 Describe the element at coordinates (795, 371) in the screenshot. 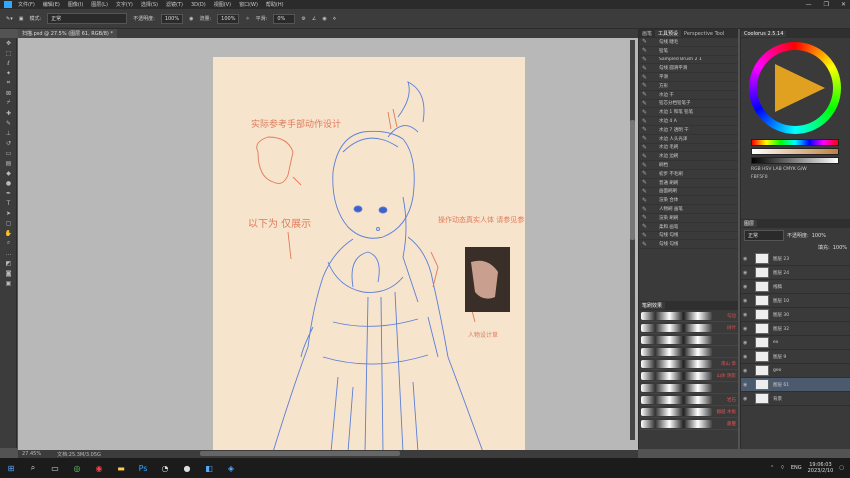

I see `layer-row: ◉ geo` at that location.